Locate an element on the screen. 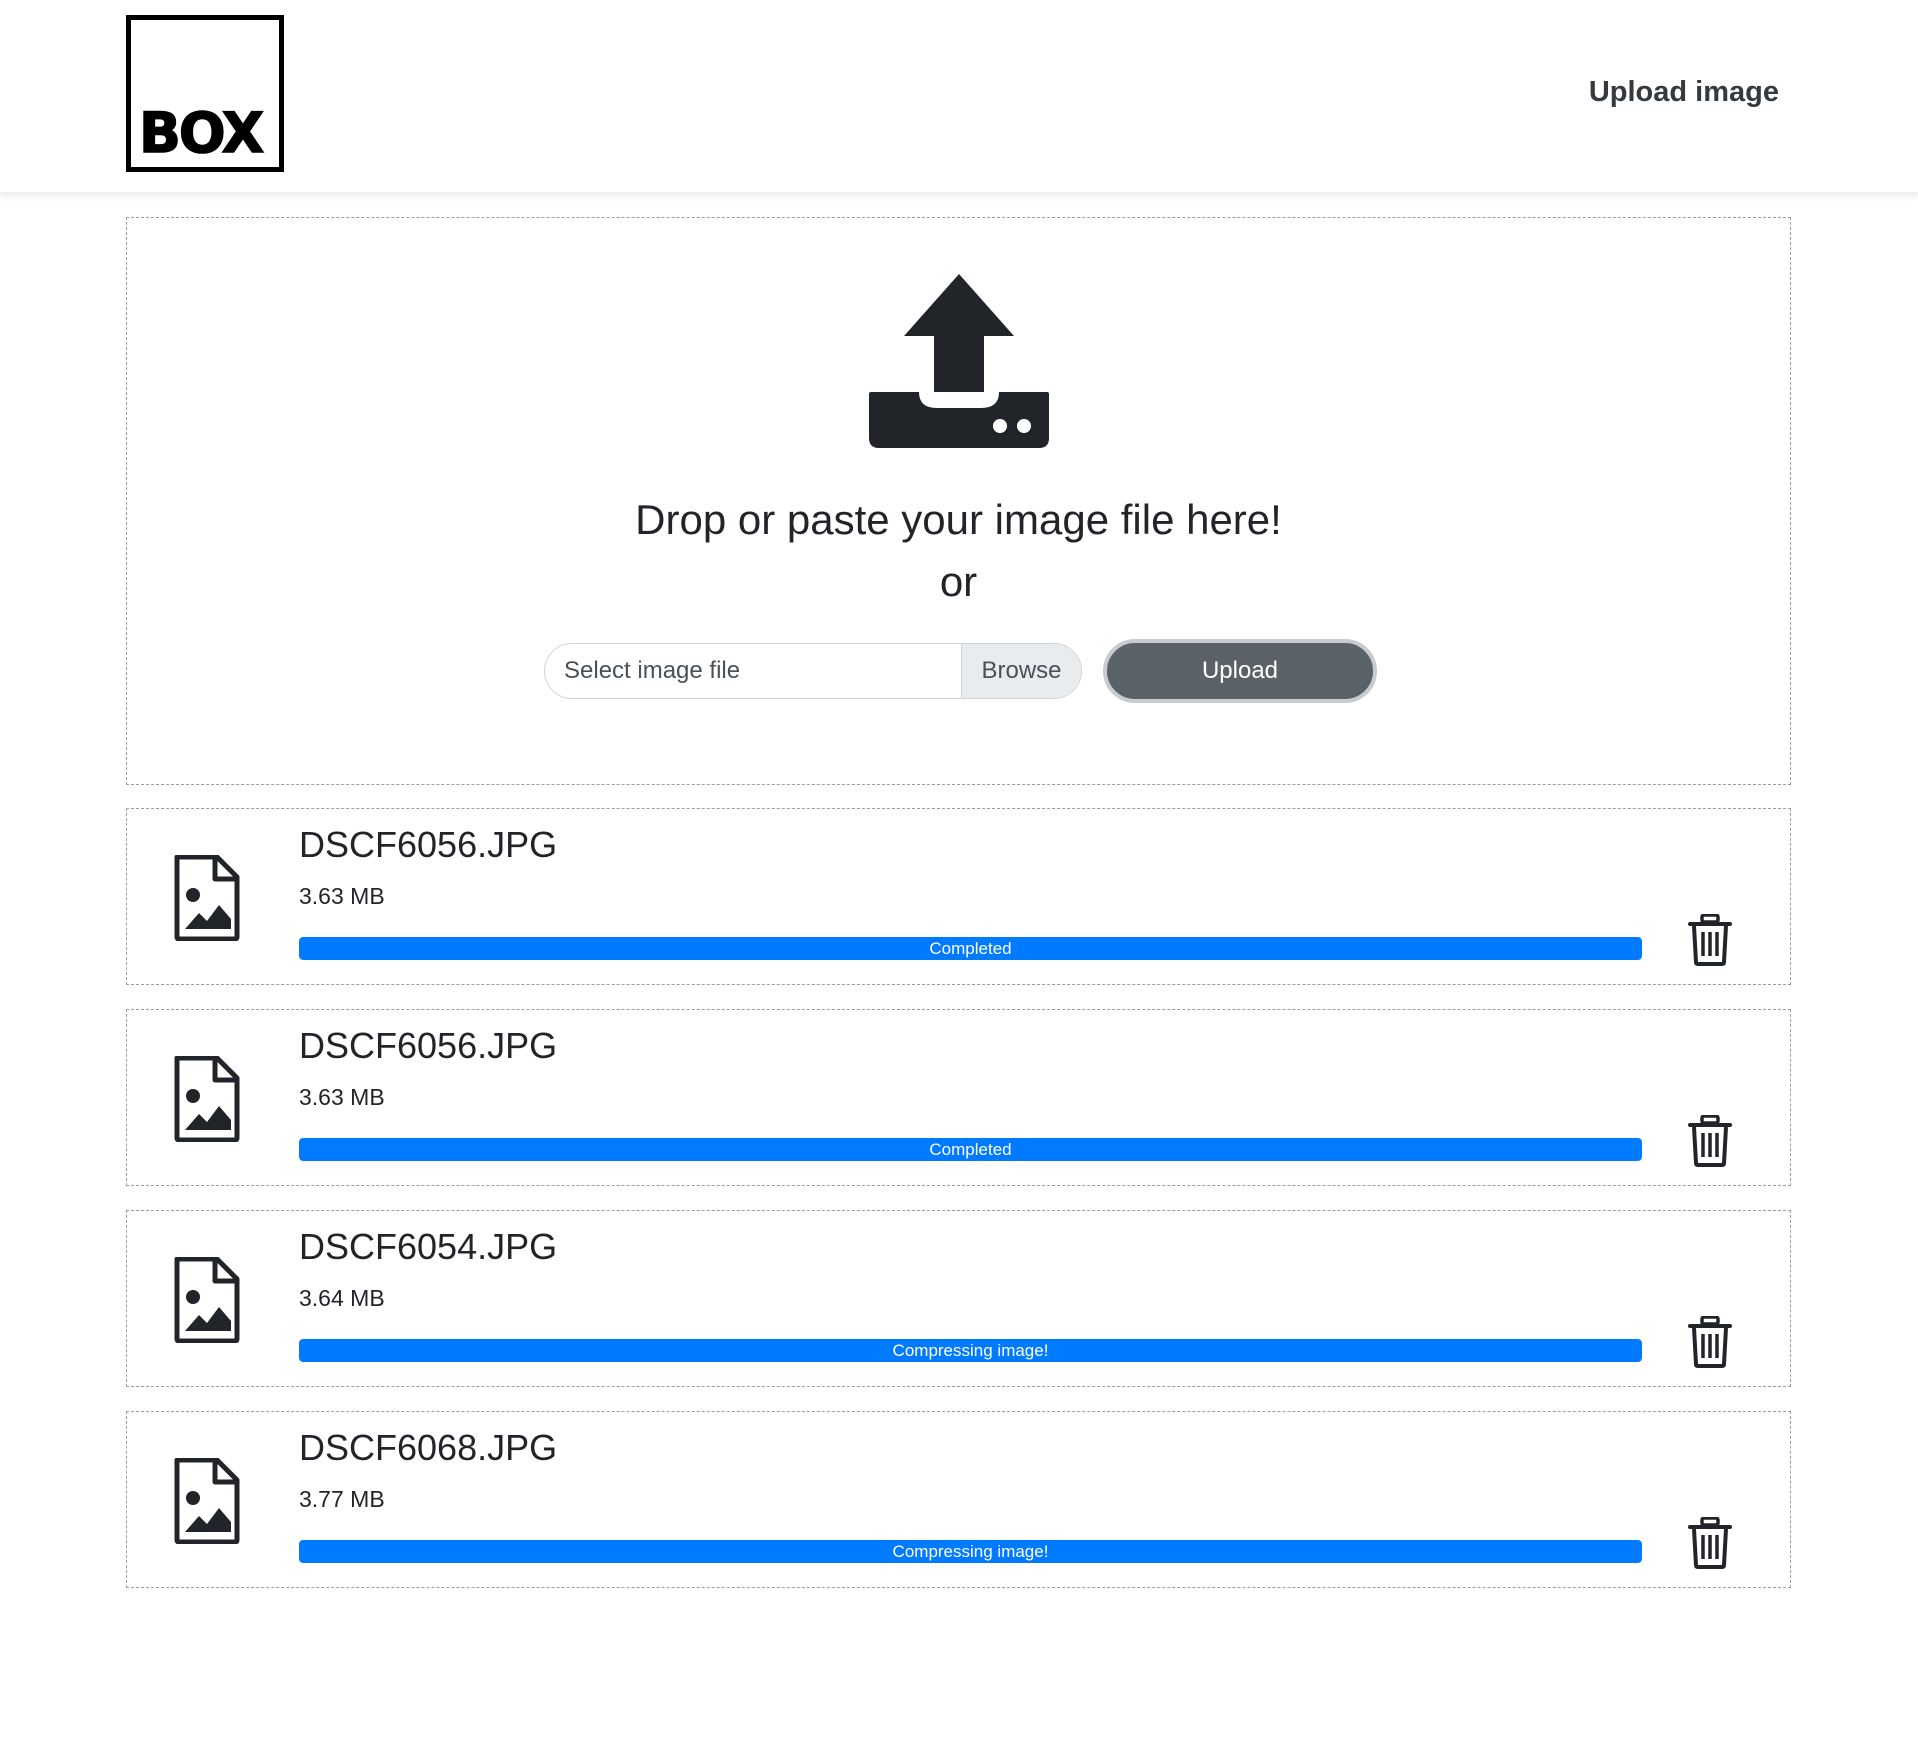  file-name: DSCF6068.JPG is located at coordinates (428, 1447).